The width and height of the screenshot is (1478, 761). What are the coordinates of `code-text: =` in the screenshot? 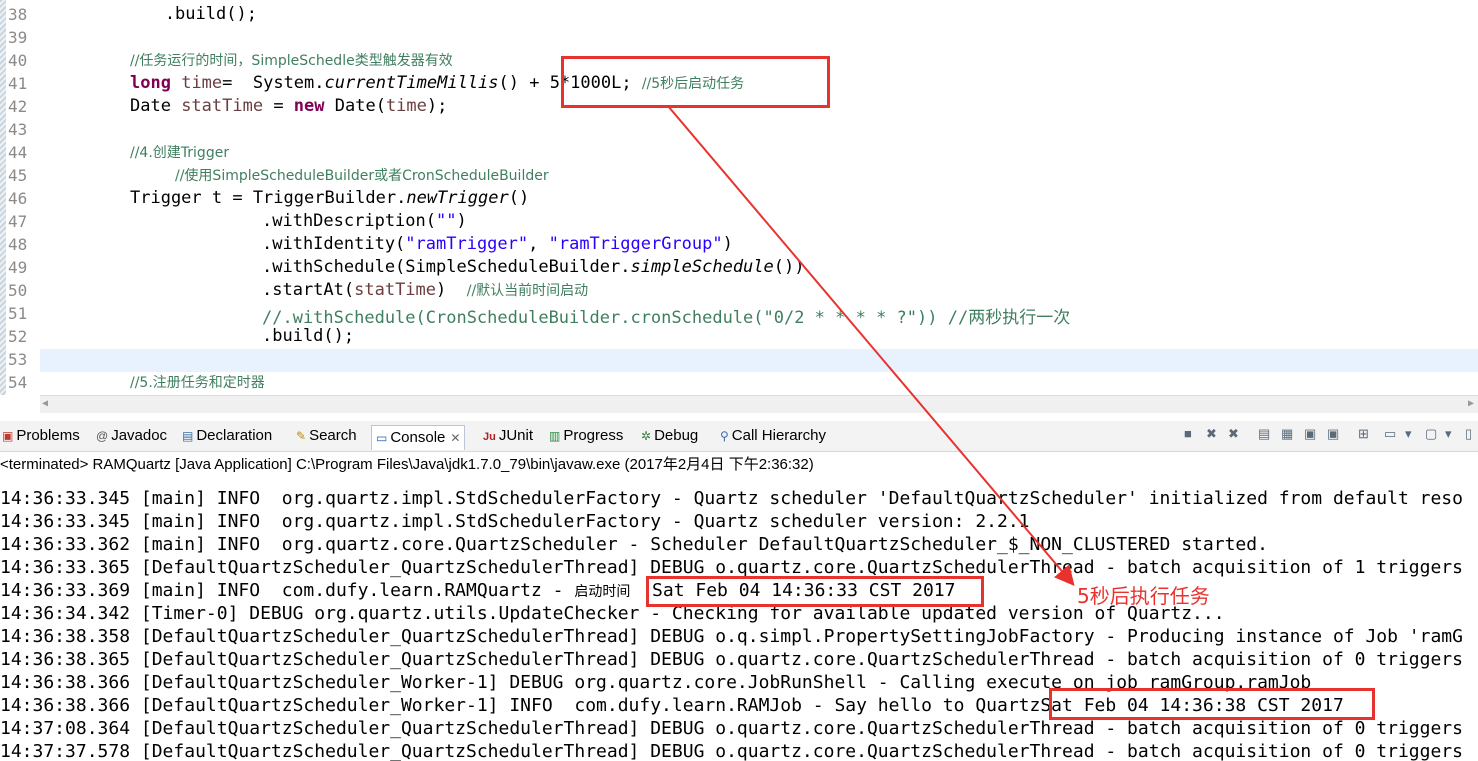 It's located at (278, 106).